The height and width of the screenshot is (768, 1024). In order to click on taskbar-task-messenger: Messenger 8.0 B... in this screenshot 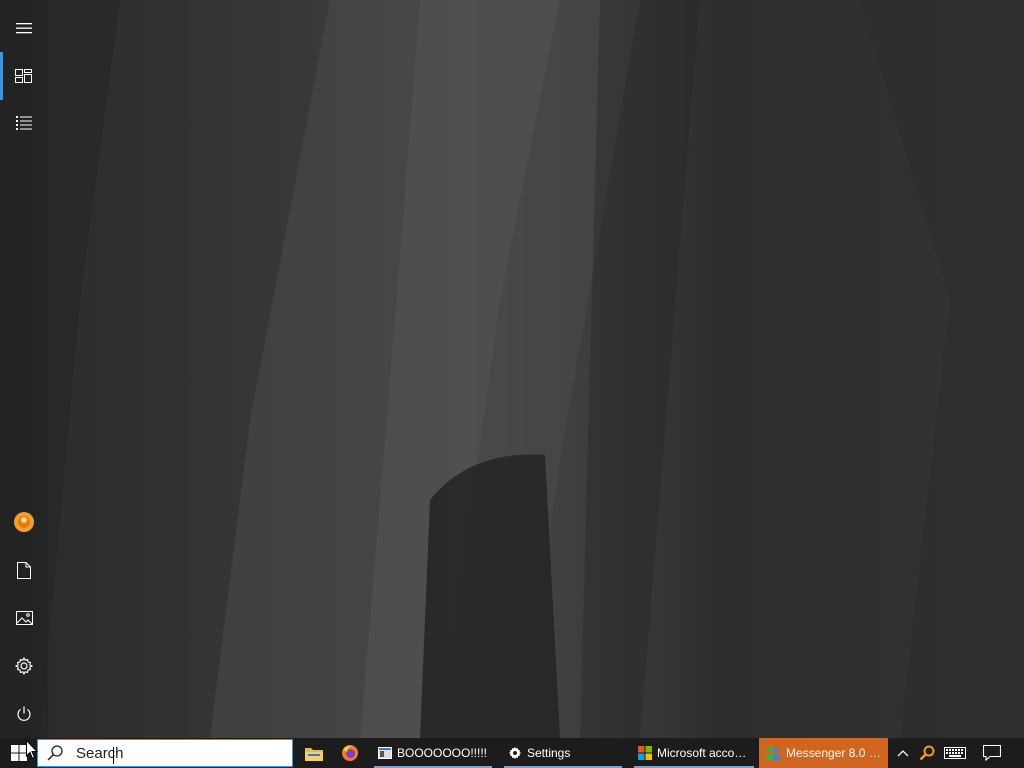, I will do `click(823, 753)`.